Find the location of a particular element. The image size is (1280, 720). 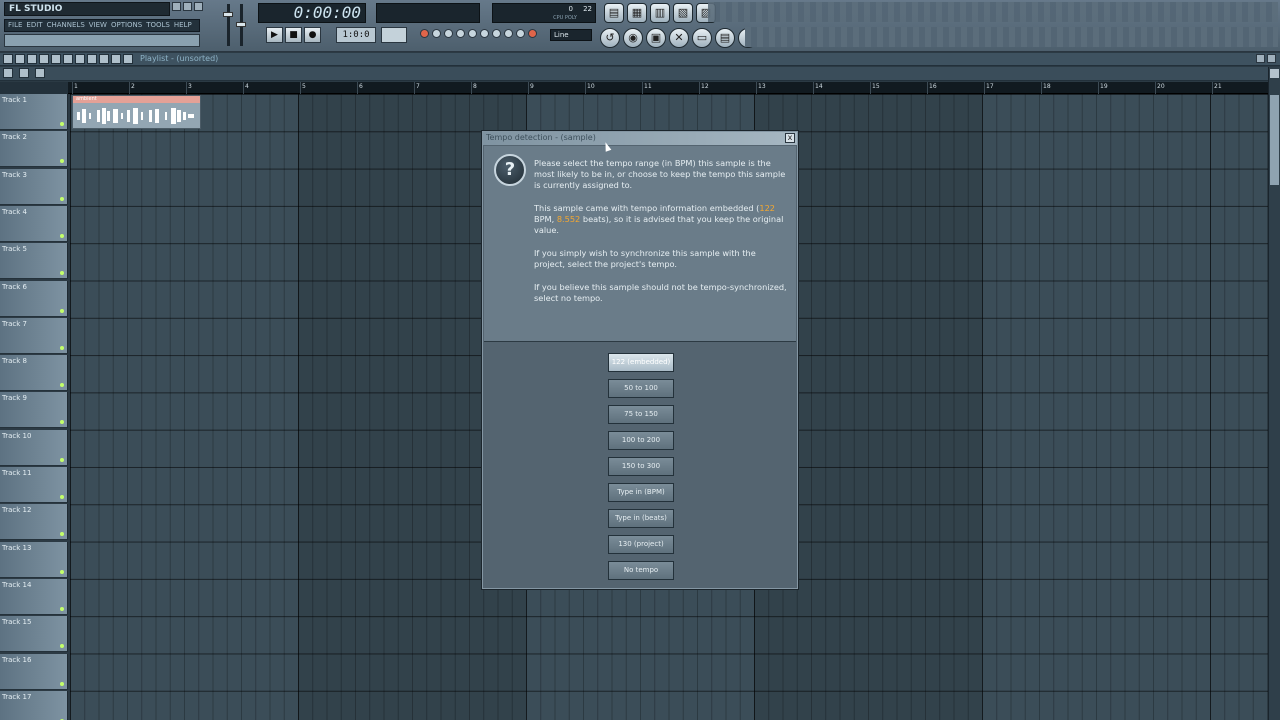

maximize-icon is located at coordinates (187, 6).